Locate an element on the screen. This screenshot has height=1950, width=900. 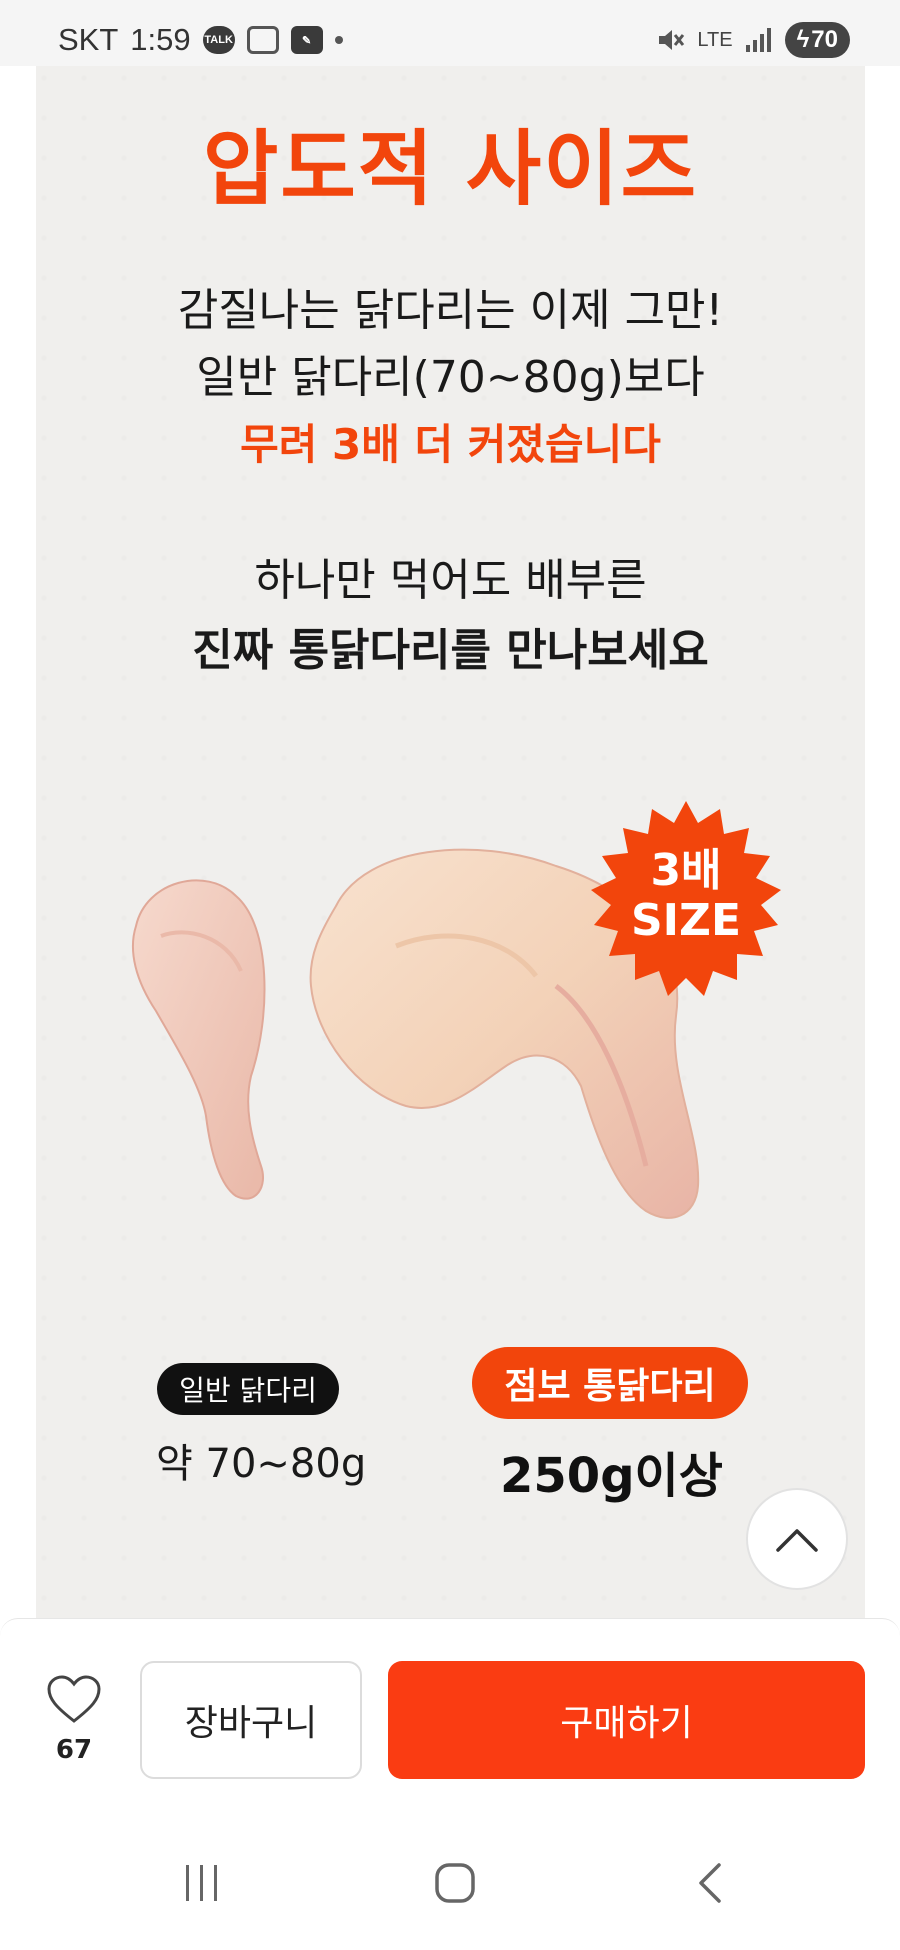
lte-icon: LTE is located at coordinates (715, 39).